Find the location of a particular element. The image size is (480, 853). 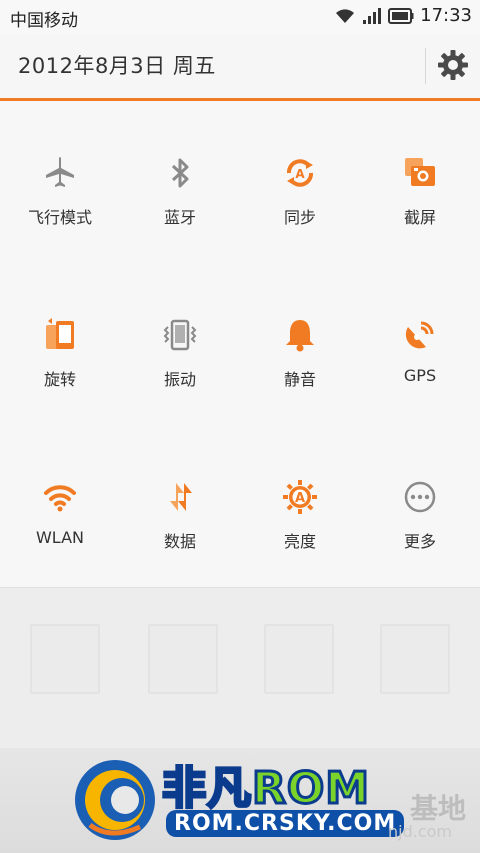

bell-icon is located at coordinates (300, 336).